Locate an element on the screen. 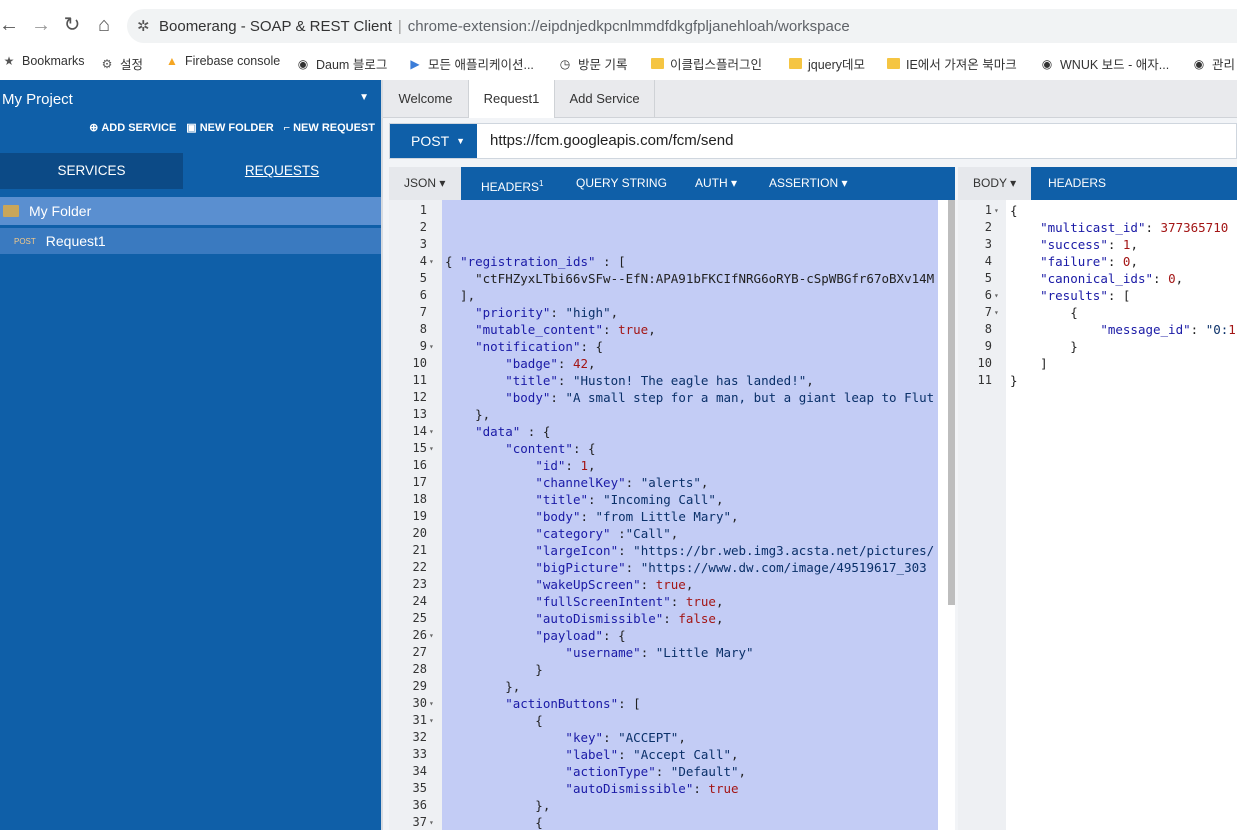 The image size is (1237, 830). bookmark-item: ◷ 방문 기록 is located at coordinates (593, 63).